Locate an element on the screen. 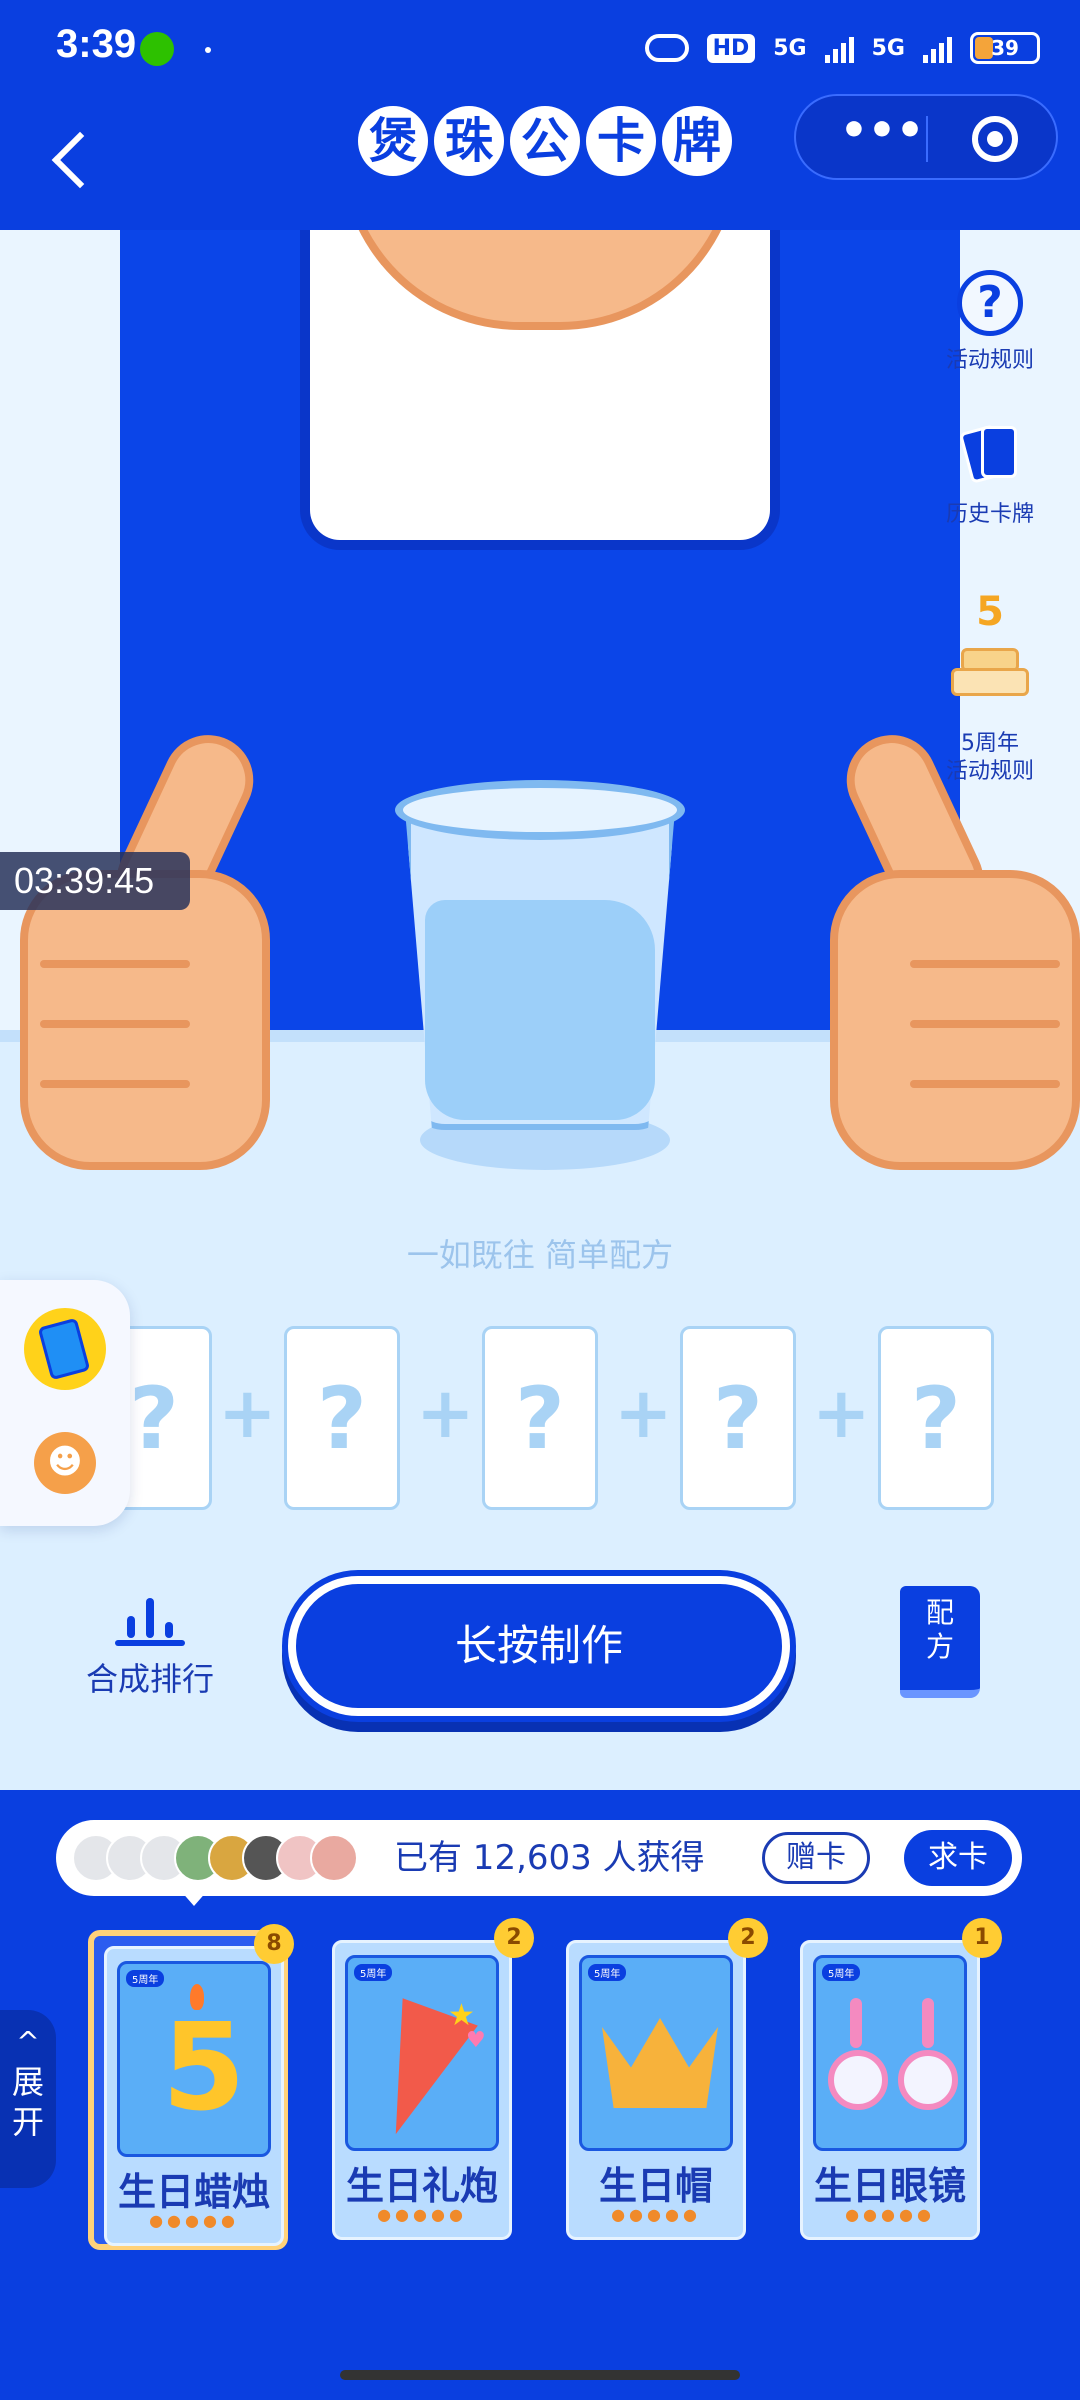 This screenshot has height=2400, width=1080. title-char: 煲 is located at coordinates (393, 141).